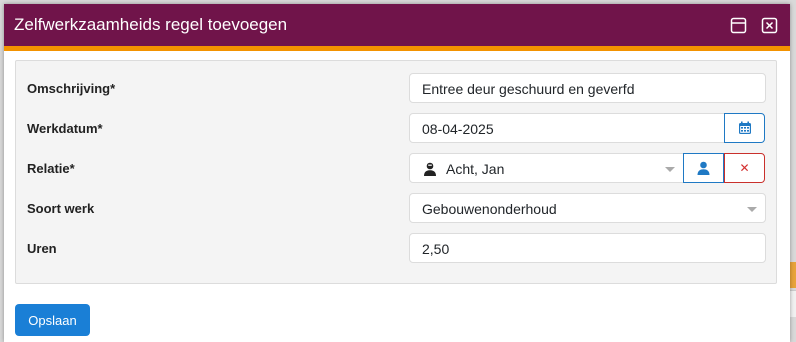 This screenshot has width=796, height=342. I want to click on soort-werk-select: Gebouwenonderhoud, so click(587, 208).